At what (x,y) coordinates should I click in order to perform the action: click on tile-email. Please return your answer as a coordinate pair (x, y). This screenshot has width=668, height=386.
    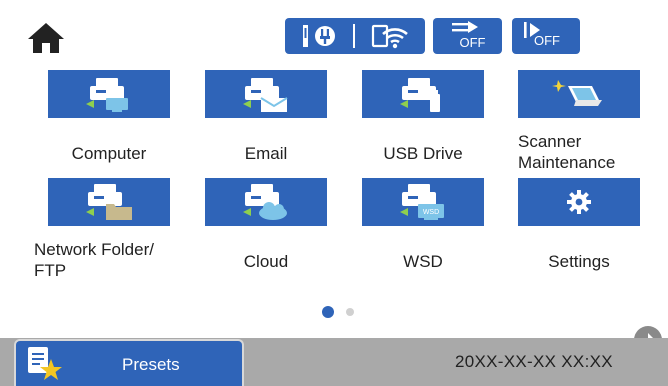
    Looking at the image, I should click on (266, 94).